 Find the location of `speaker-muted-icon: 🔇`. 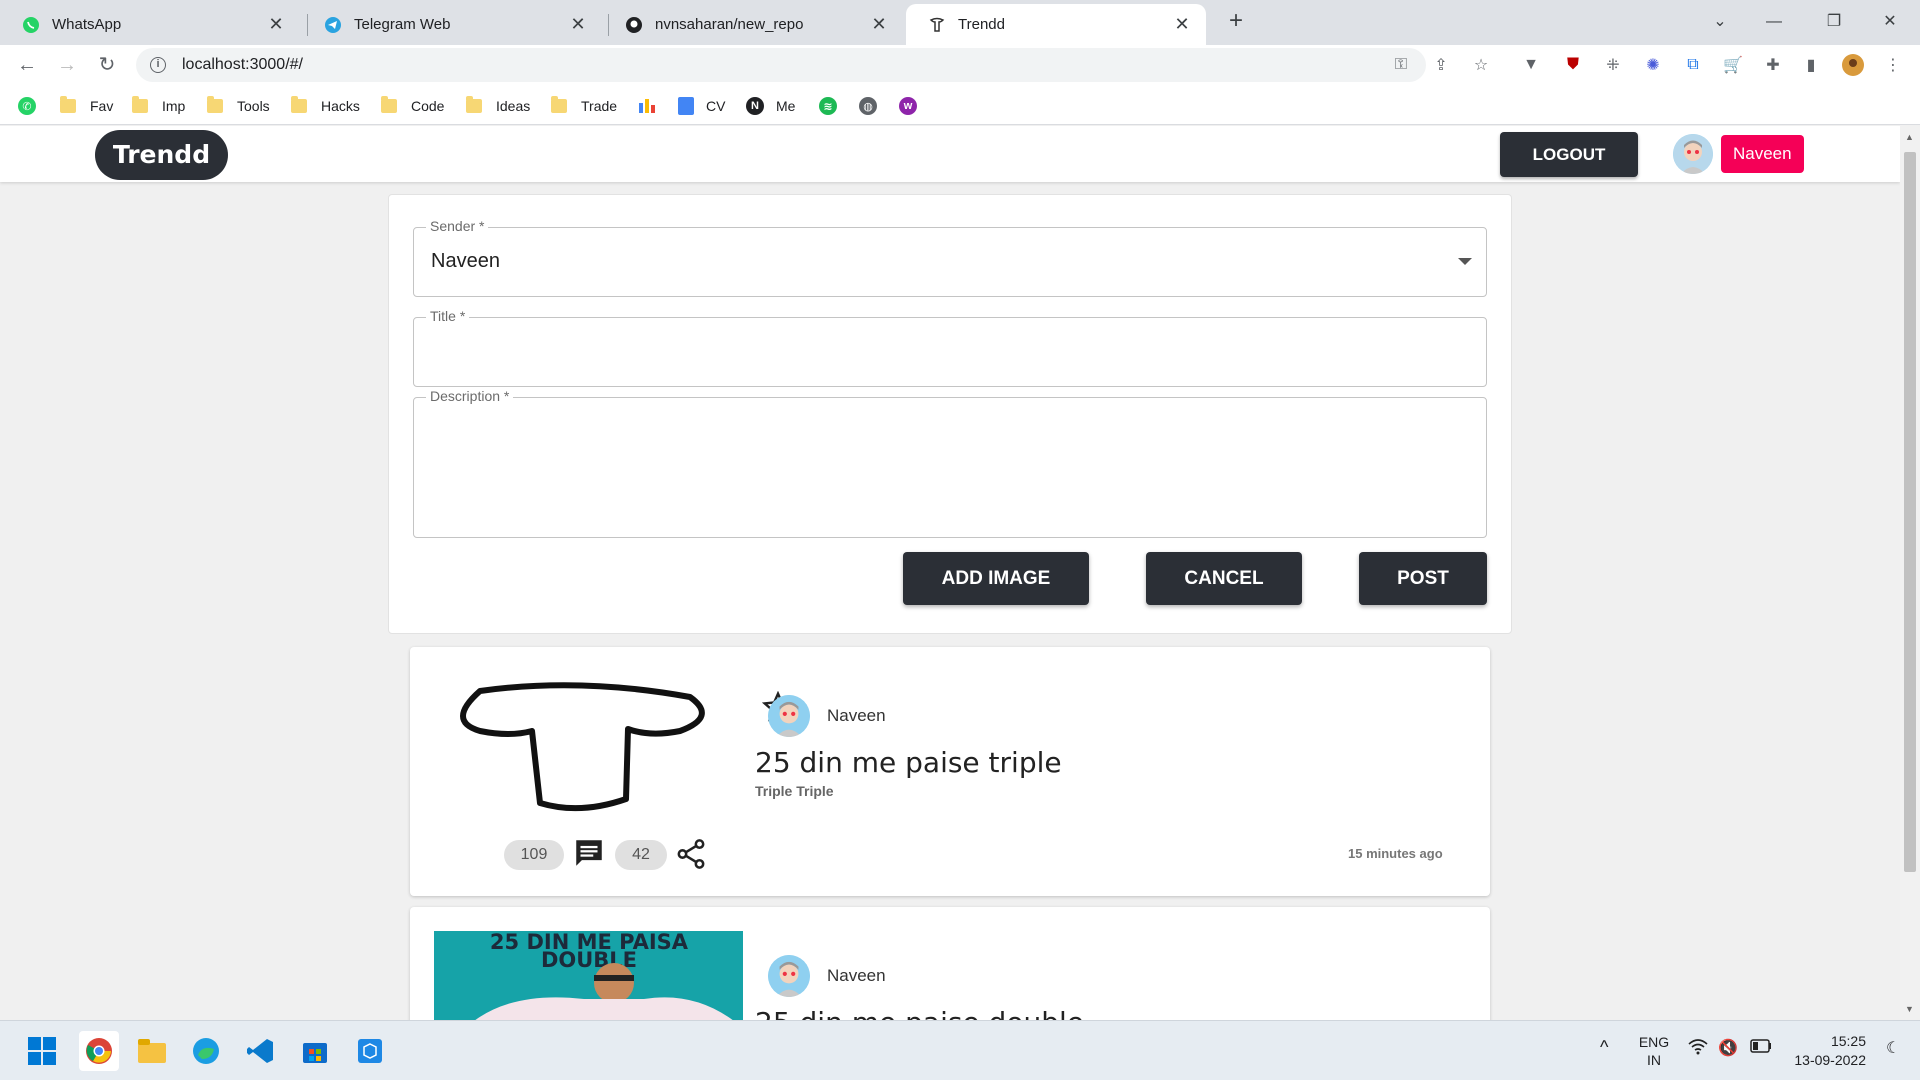

speaker-muted-icon: 🔇 is located at coordinates (1728, 1048).